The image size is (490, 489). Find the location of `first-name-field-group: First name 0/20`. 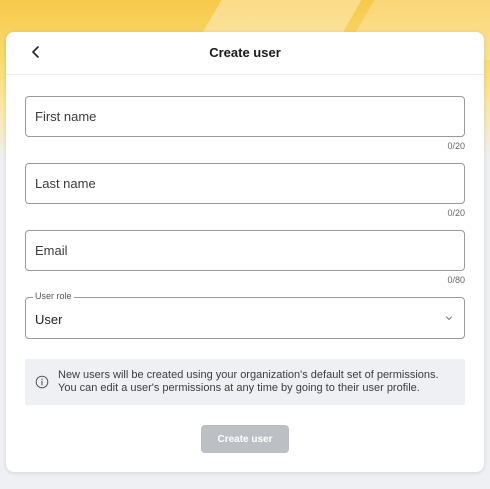

first-name-field-group: First name 0/20 is located at coordinates (245, 123).